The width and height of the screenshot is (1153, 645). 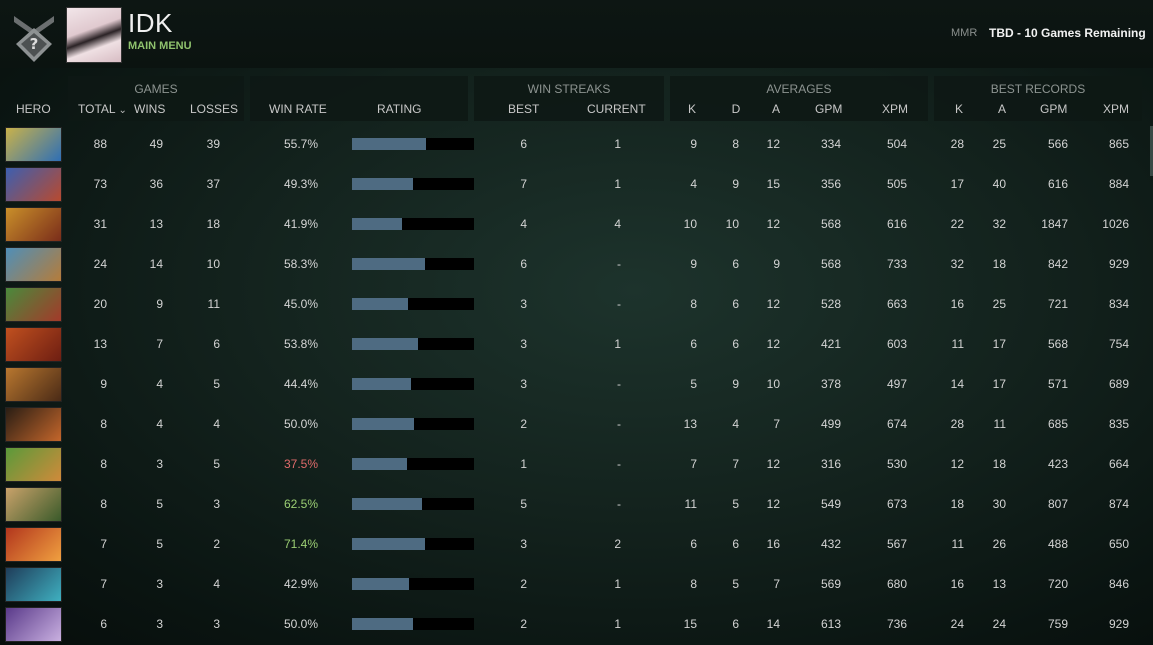 What do you see at coordinates (957, 504) in the screenshot?
I see `cell-bk: 18` at bounding box center [957, 504].